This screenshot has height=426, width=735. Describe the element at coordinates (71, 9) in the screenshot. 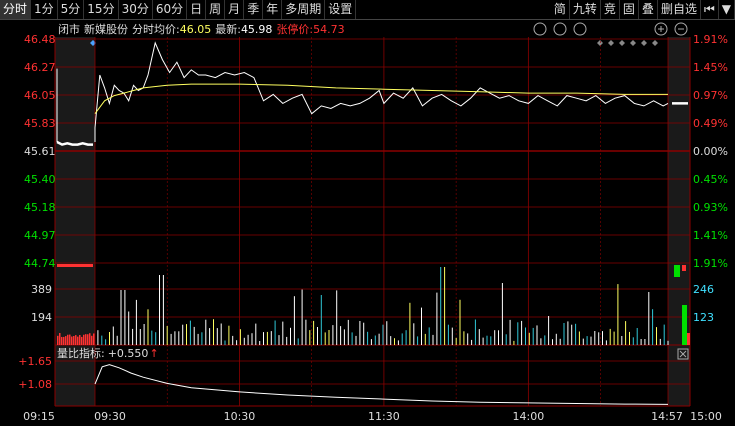

I see `tab-2: 5分` at that location.